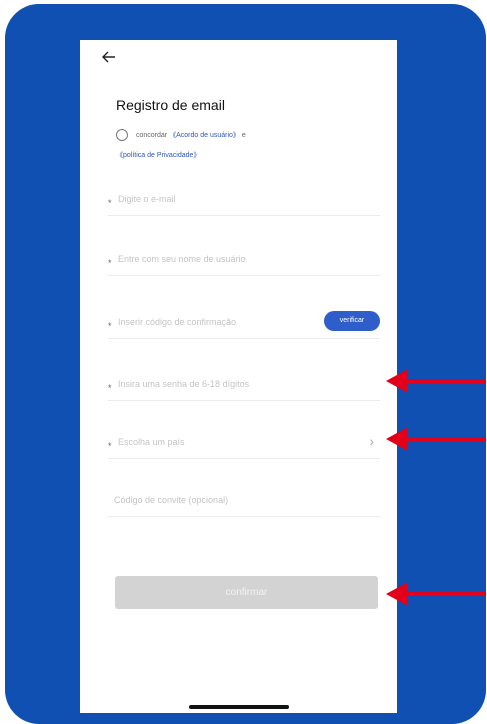  What do you see at coordinates (147, 199) in the screenshot?
I see `email-placeholder: Digite o e-mail` at bounding box center [147, 199].